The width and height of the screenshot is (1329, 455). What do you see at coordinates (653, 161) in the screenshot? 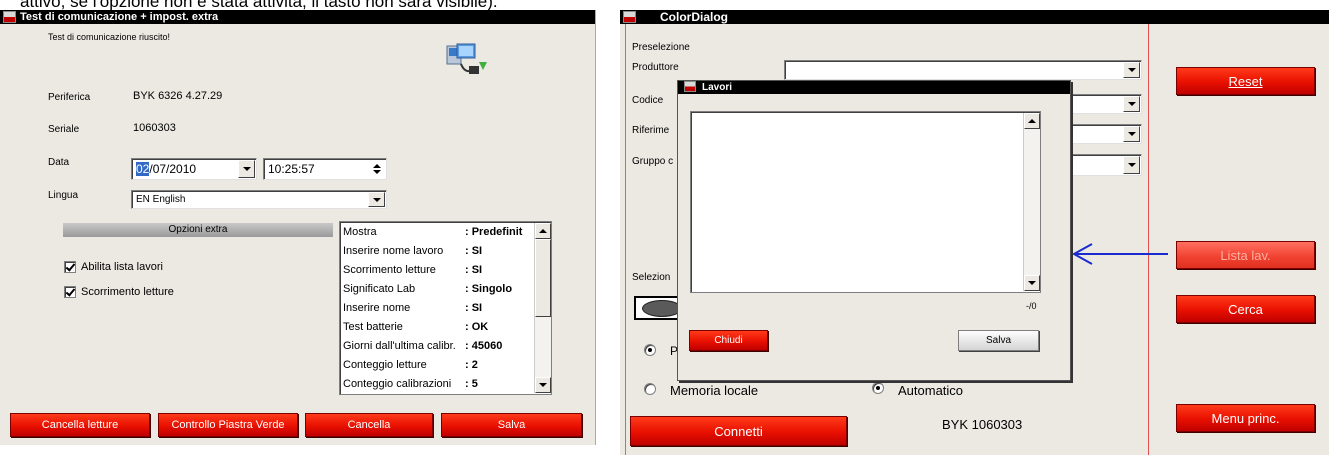
I see `gruppo-label: Gruppo c` at bounding box center [653, 161].